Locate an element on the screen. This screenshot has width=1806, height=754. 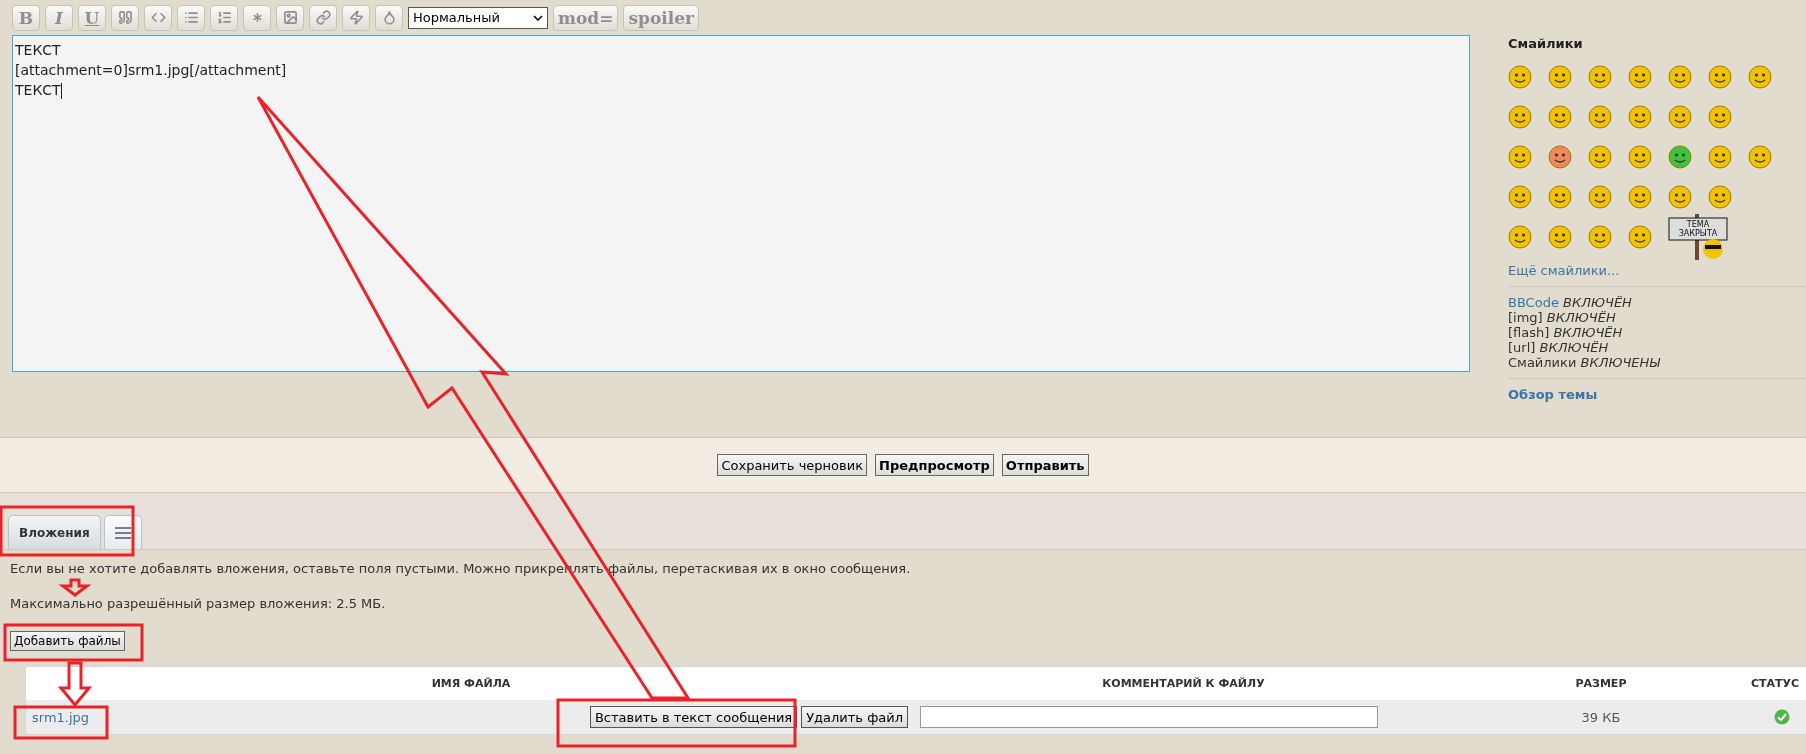
numbered-list-icon is located at coordinates (224, 17).